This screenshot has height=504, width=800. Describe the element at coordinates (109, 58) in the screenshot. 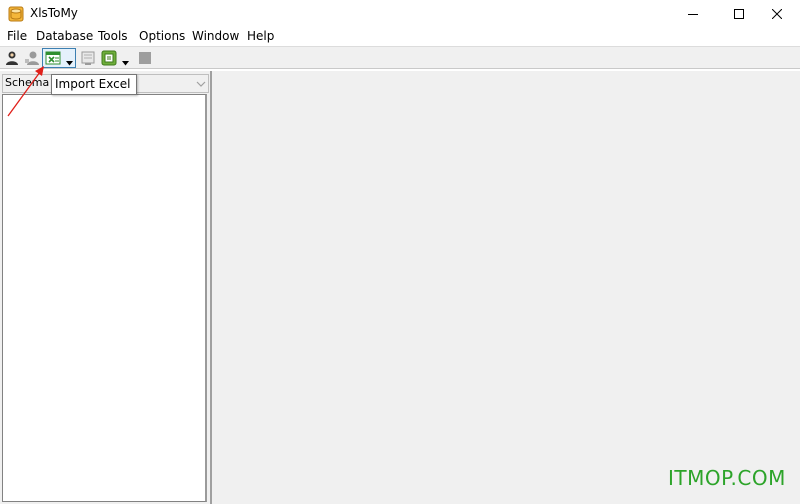

I see `run-icon` at that location.